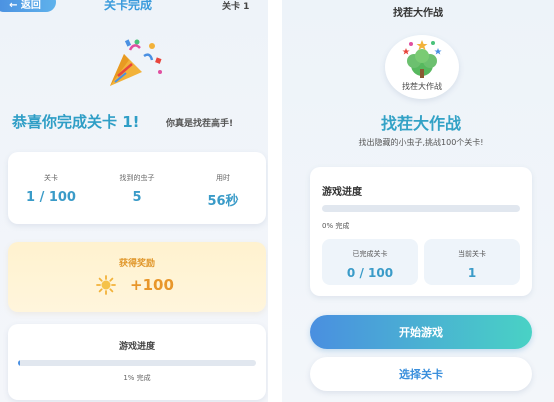 Image resolution: width=554 pixels, height=402 pixels. What do you see at coordinates (420, 123) in the screenshot?
I see `game-title: 找茬大作战` at bounding box center [420, 123].